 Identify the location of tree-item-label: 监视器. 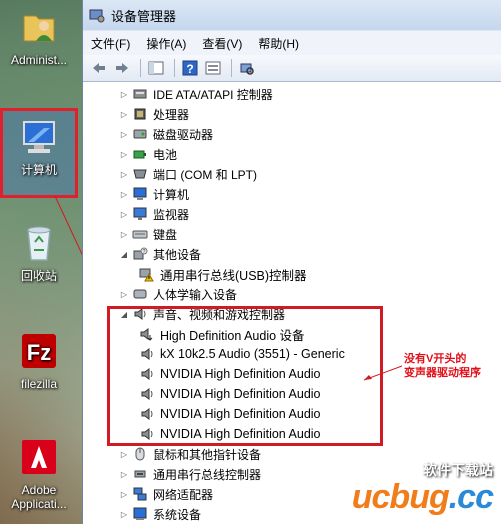
(171, 214).